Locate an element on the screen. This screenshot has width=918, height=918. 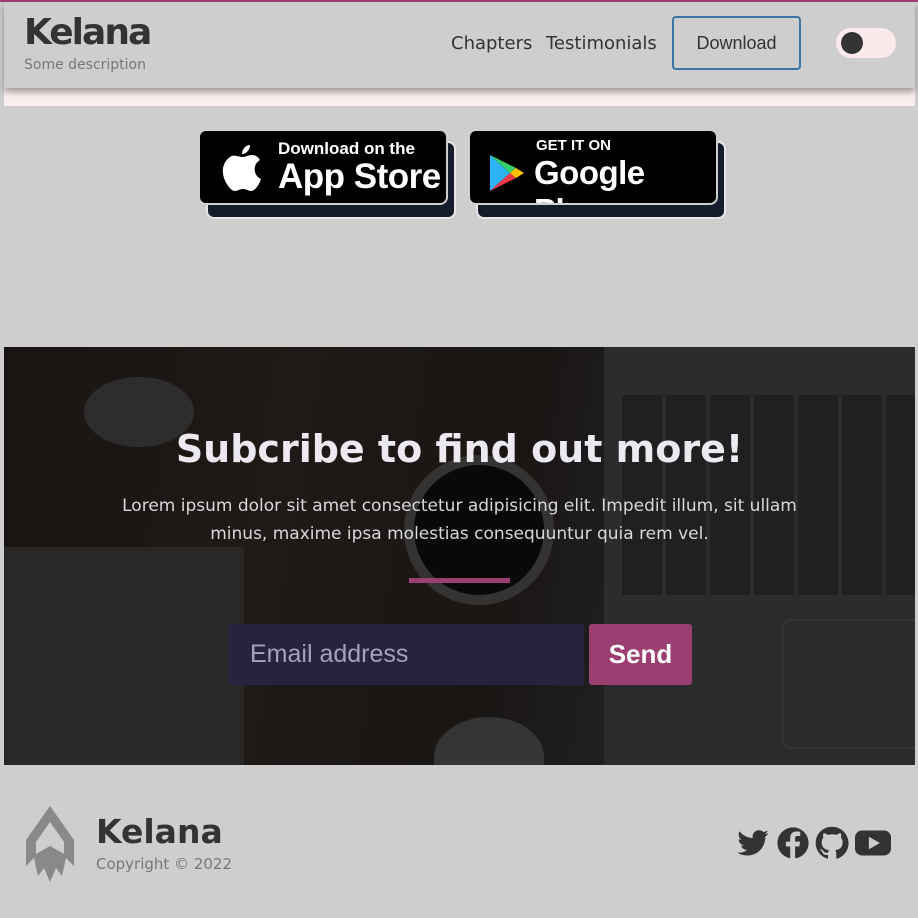
kelana-logo-icon is located at coordinates (50, 844).